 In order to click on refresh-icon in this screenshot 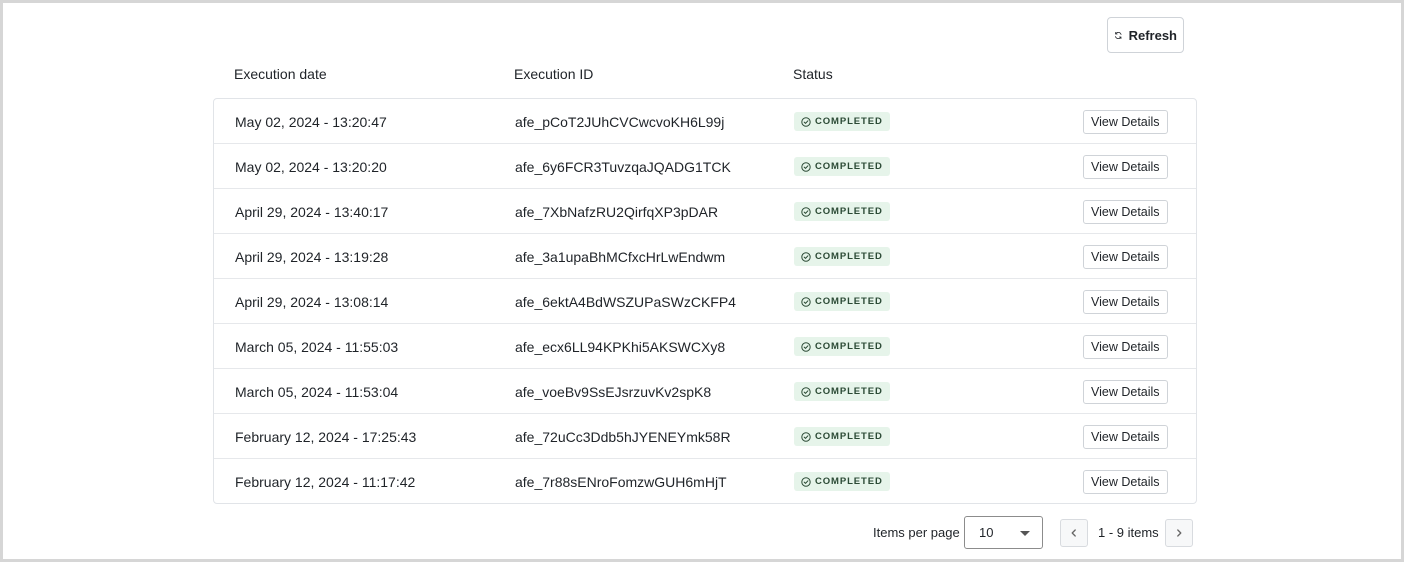, I will do `click(1118, 35)`.